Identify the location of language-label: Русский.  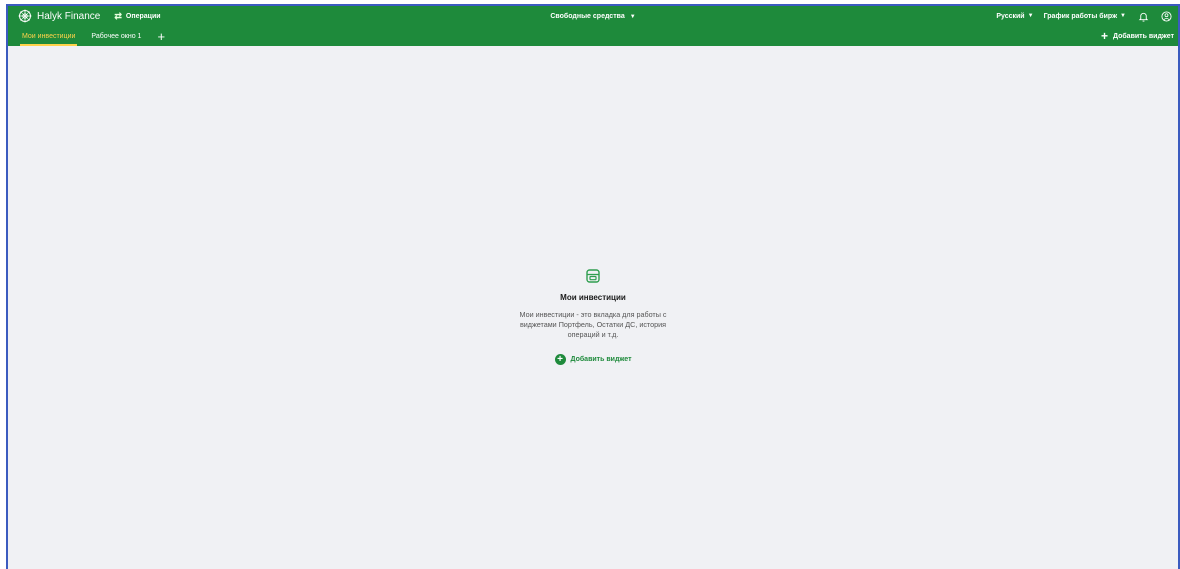
(1010, 16).